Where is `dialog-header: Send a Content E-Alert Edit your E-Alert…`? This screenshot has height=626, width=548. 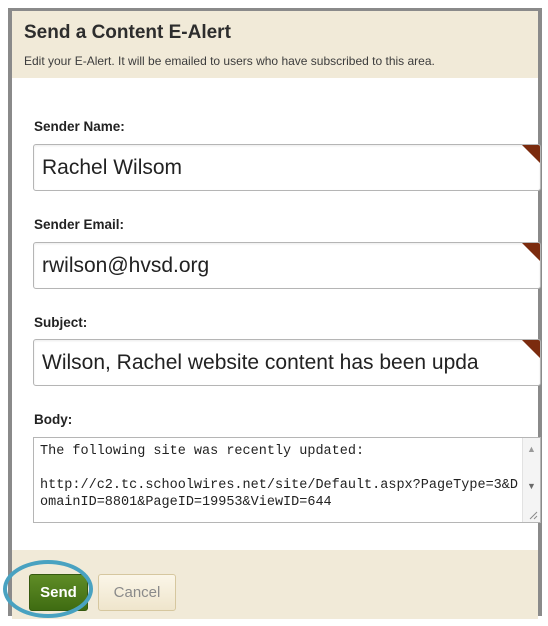
dialog-header: Send a Content E-Alert Edit your E-Alert… is located at coordinates (275, 44).